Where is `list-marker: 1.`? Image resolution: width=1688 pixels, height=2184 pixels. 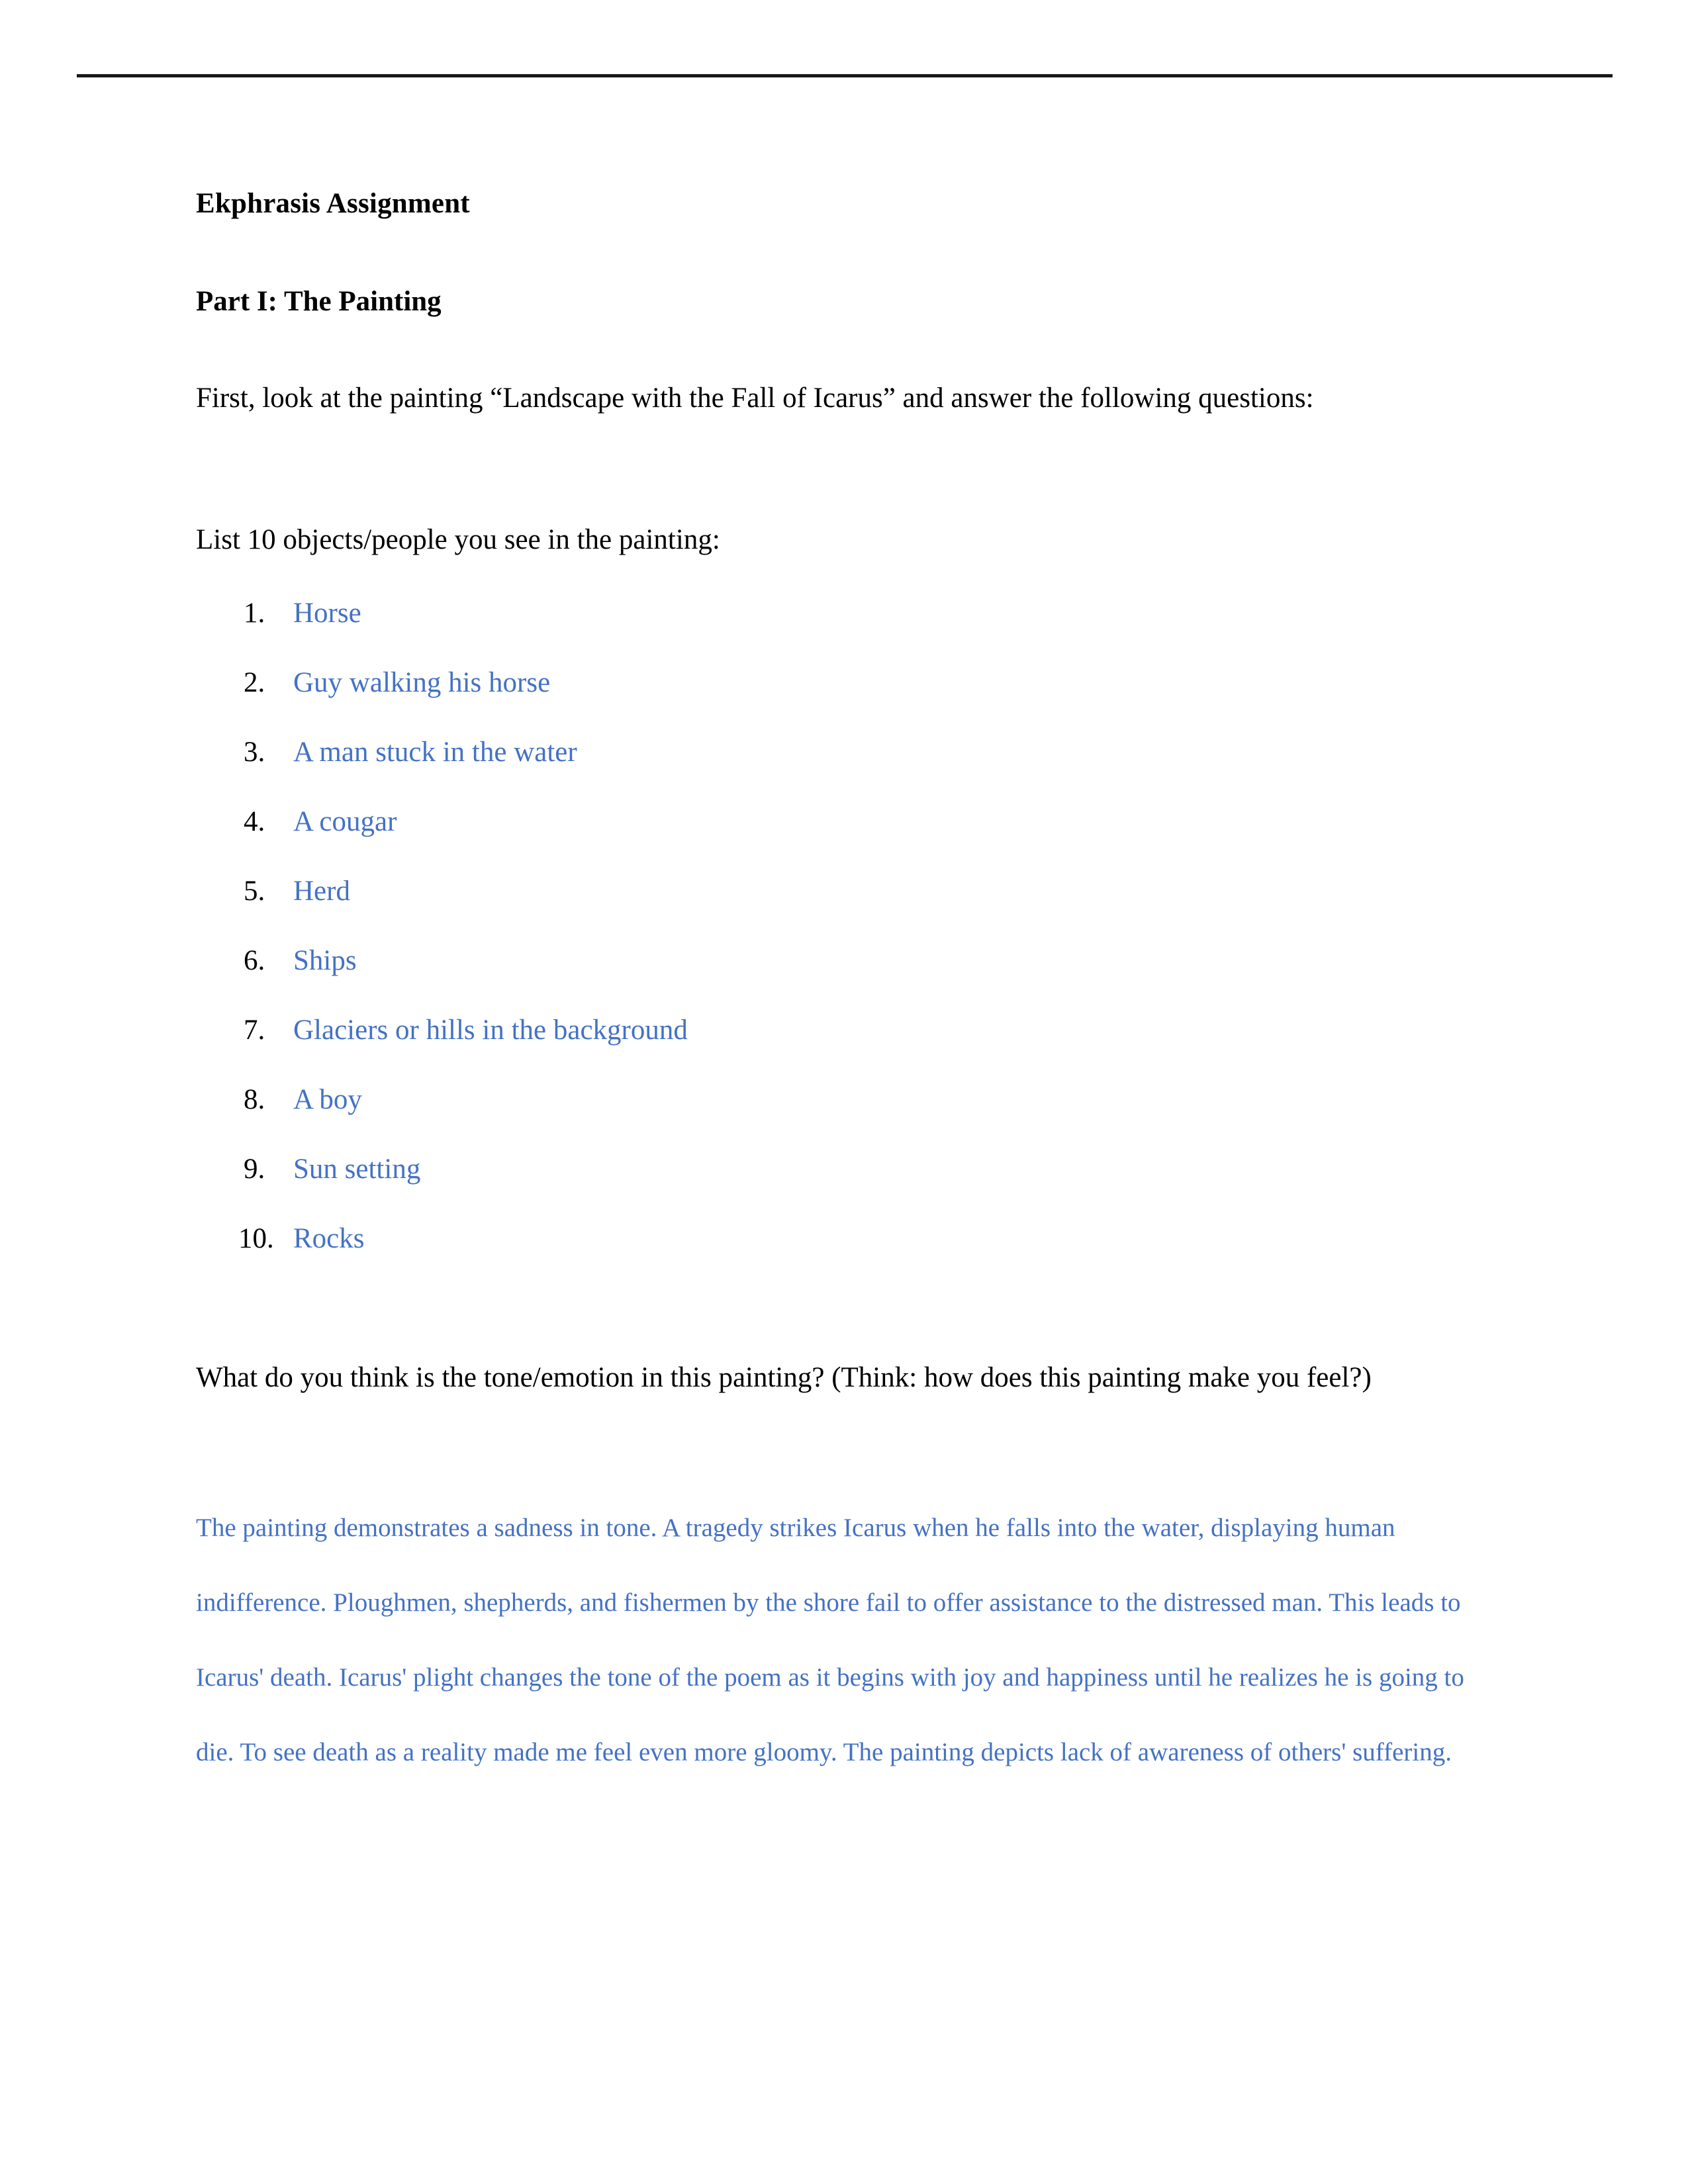 list-marker: 1. is located at coordinates (254, 613).